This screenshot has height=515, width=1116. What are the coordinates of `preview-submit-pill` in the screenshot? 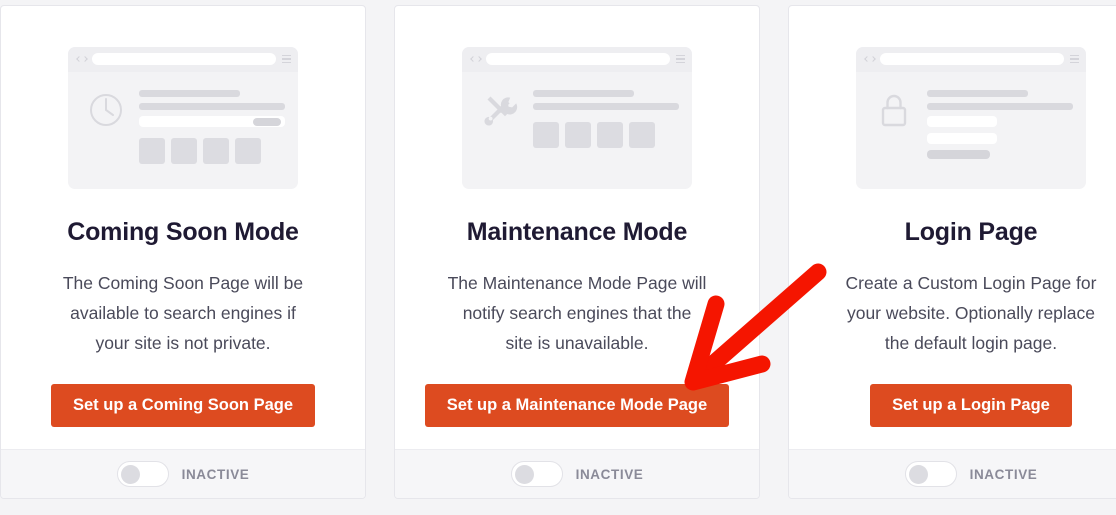 It's located at (267, 122).